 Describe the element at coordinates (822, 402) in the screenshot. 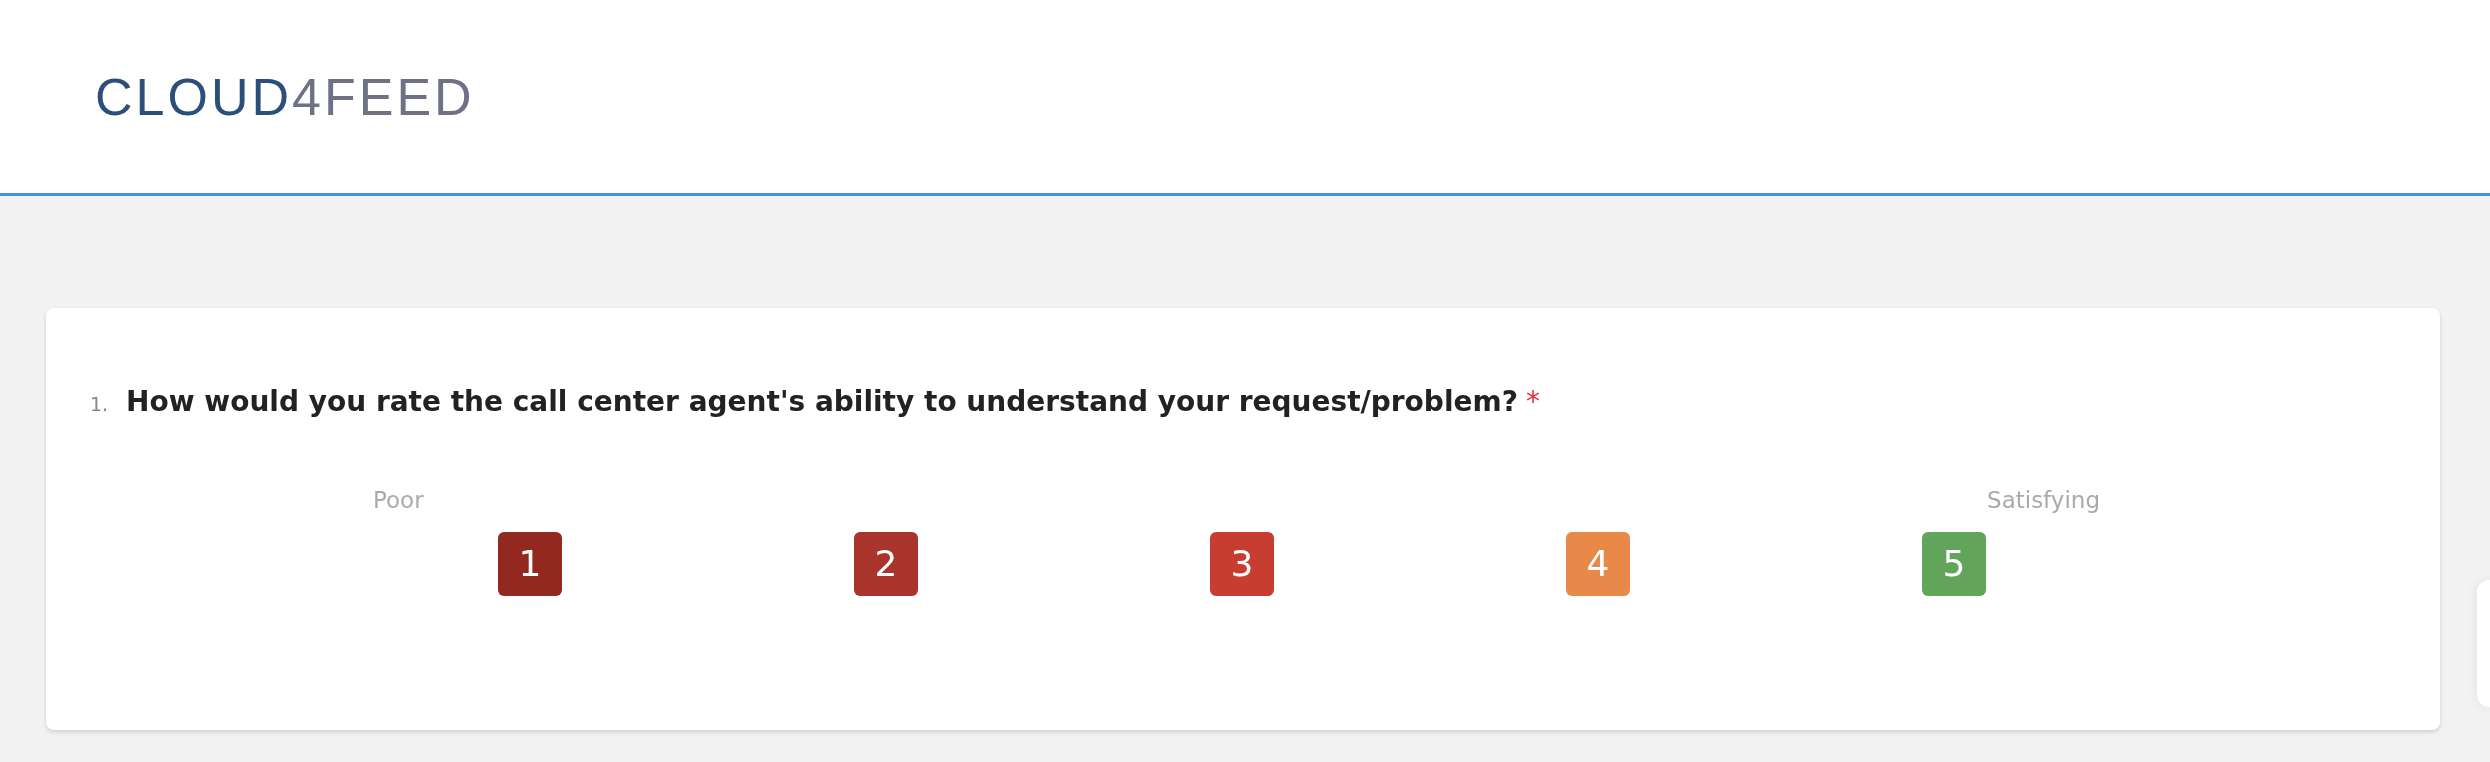

I see `question-text: How would you rate the call center agent's ability to understand your request/problem?` at that location.